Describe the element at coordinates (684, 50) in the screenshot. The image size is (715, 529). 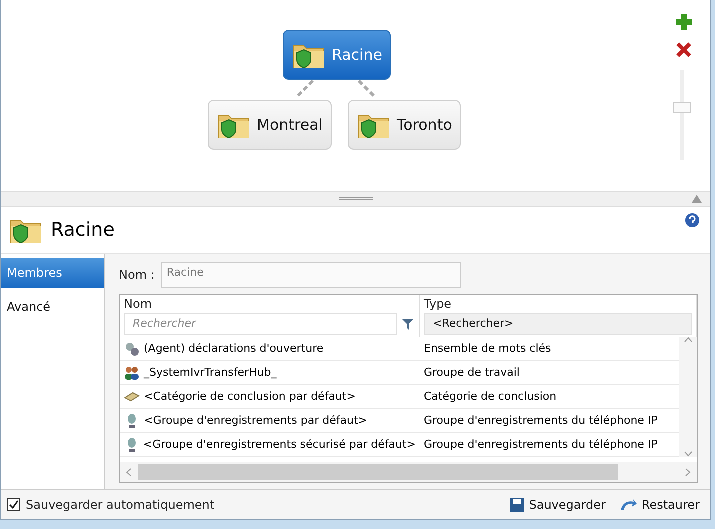
I see `close-icon` at that location.